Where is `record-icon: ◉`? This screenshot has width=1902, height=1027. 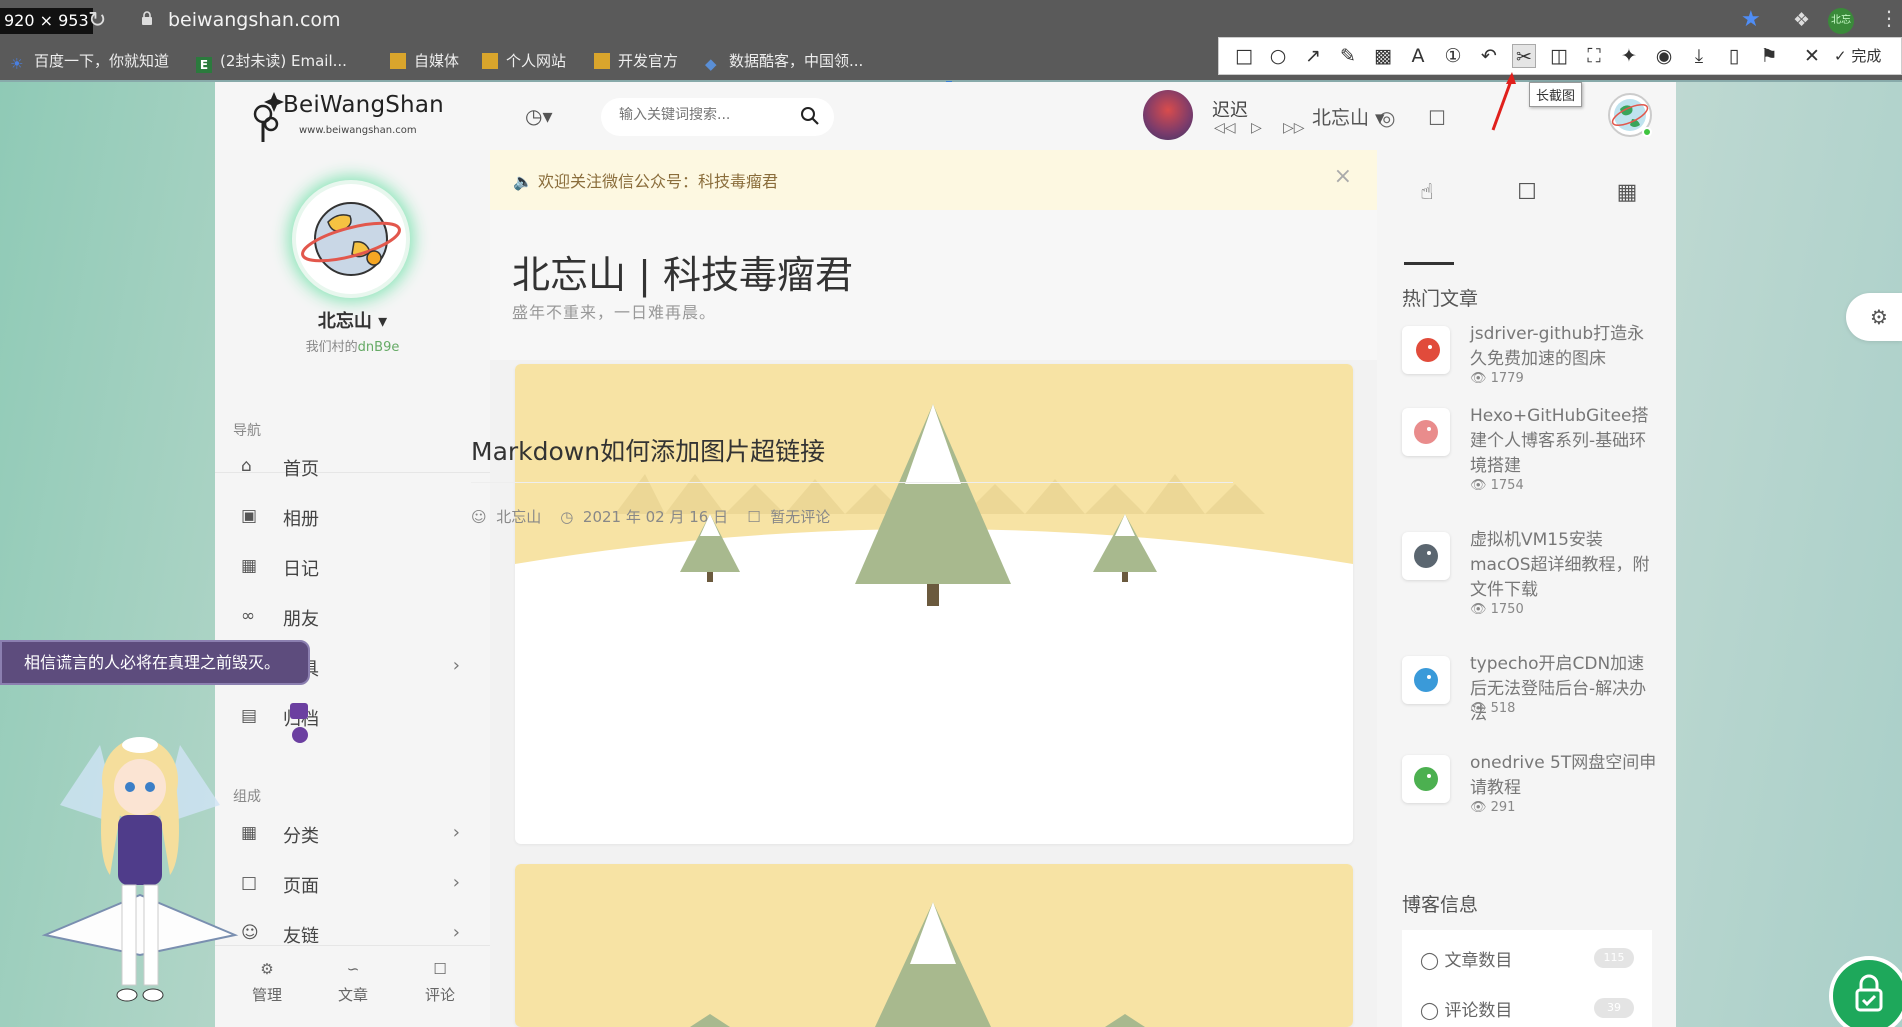
record-icon: ◉ is located at coordinates (1664, 56).